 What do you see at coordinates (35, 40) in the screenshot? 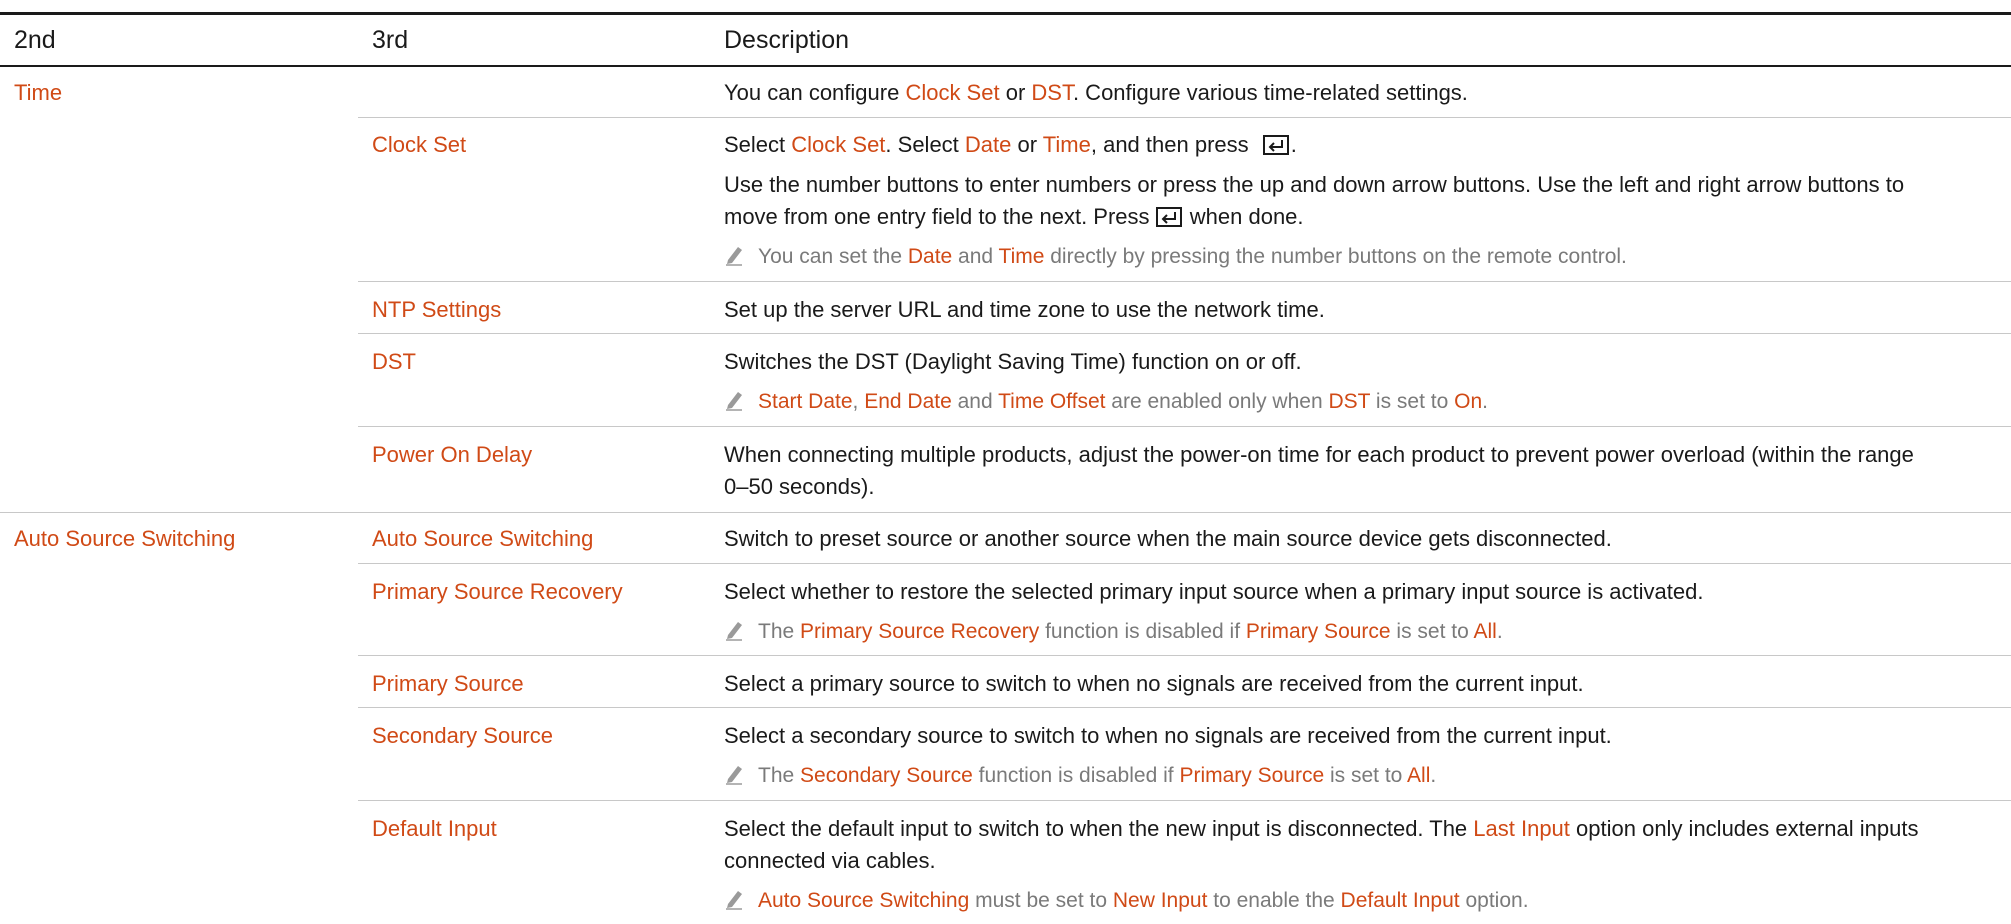
I see `header-2nd: 2nd` at bounding box center [35, 40].